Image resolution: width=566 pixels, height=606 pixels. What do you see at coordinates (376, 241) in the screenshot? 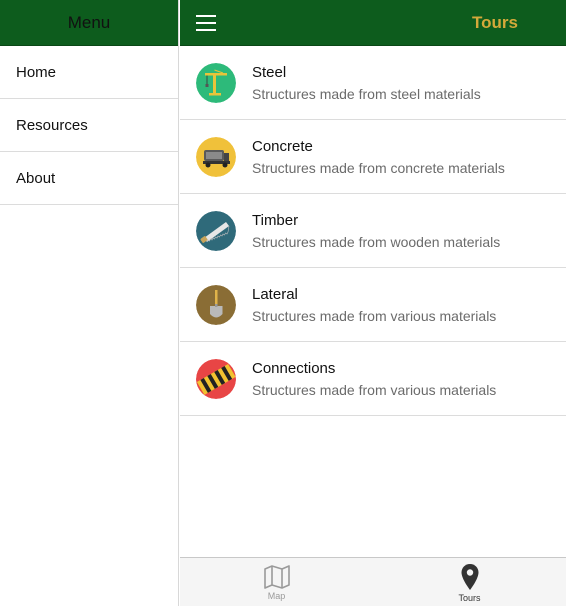
I see `tour-subtitle: Structures made from wooden materials` at bounding box center [376, 241].